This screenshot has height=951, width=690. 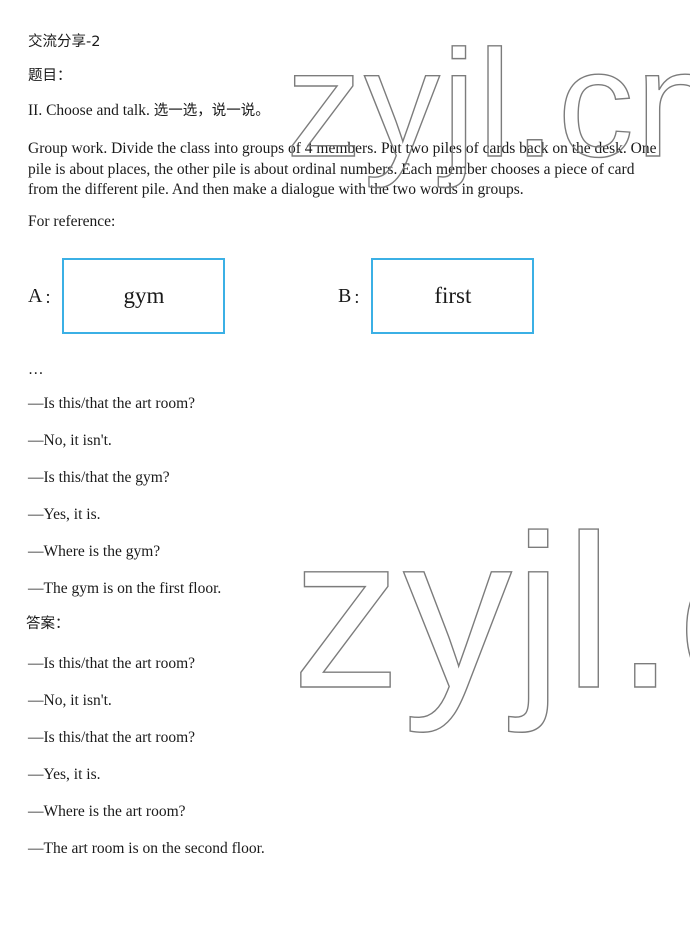 I want to click on card-box-a: gym, so click(x=144, y=296).